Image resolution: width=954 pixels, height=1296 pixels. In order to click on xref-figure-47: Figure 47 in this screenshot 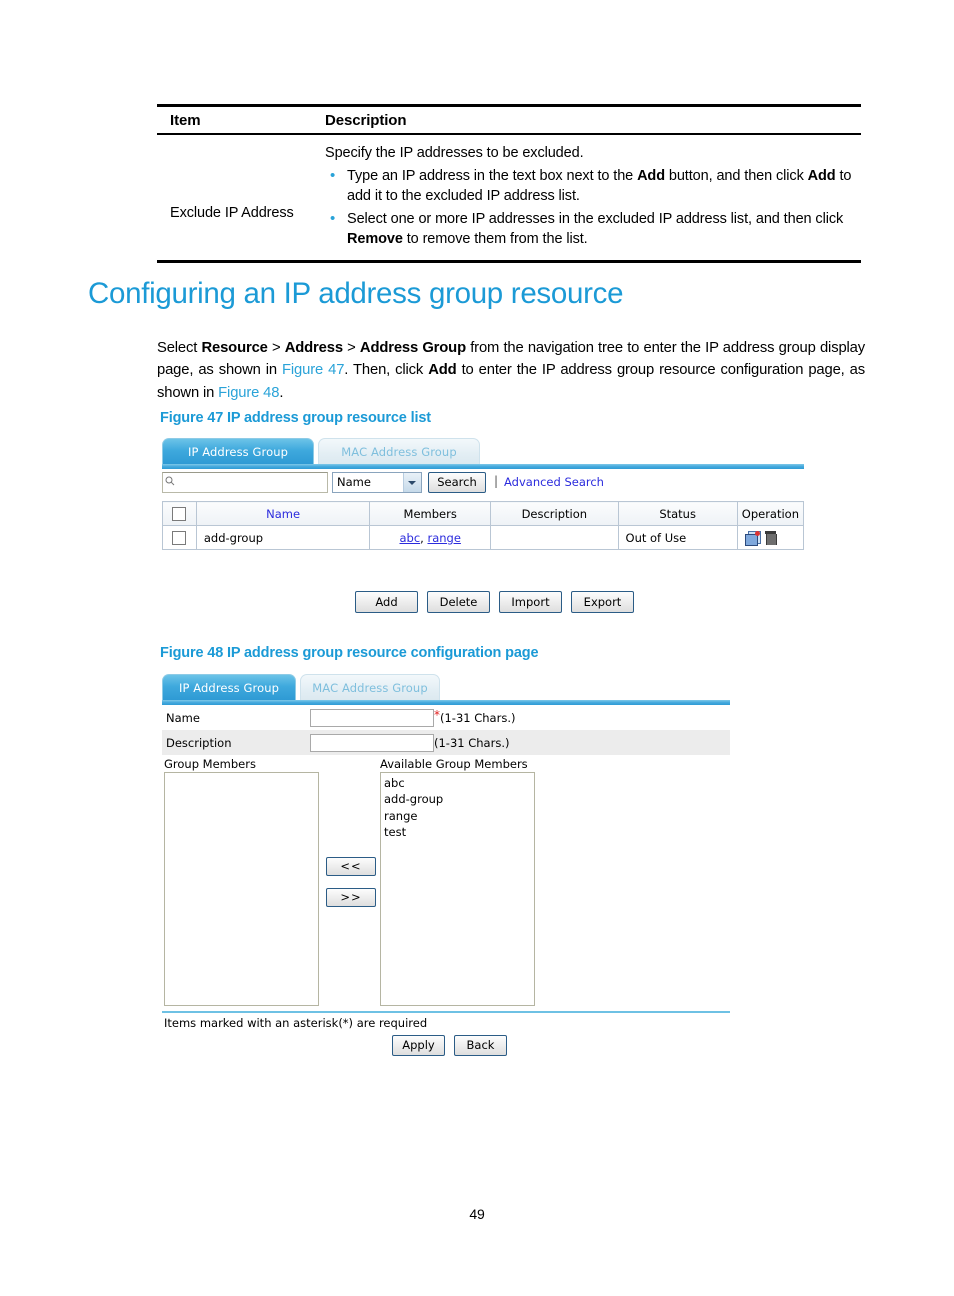, I will do `click(313, 370)`.